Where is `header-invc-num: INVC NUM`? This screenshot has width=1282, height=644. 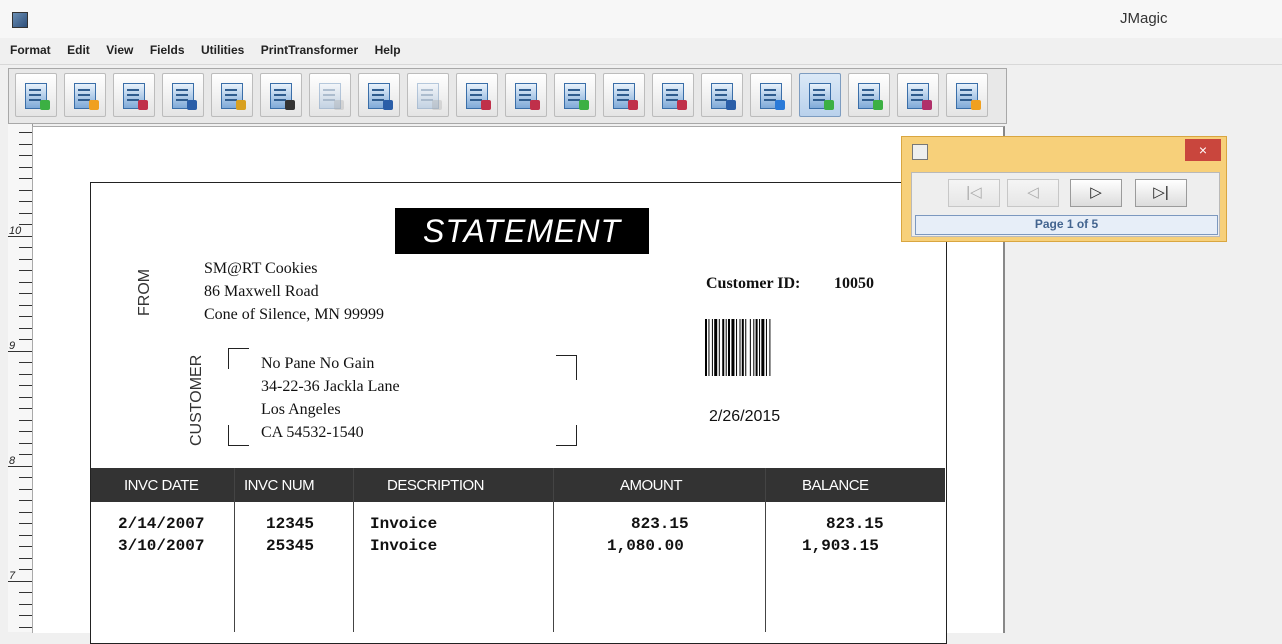
header-invc-num: INVC NUM is located at coordinates (279, 485).